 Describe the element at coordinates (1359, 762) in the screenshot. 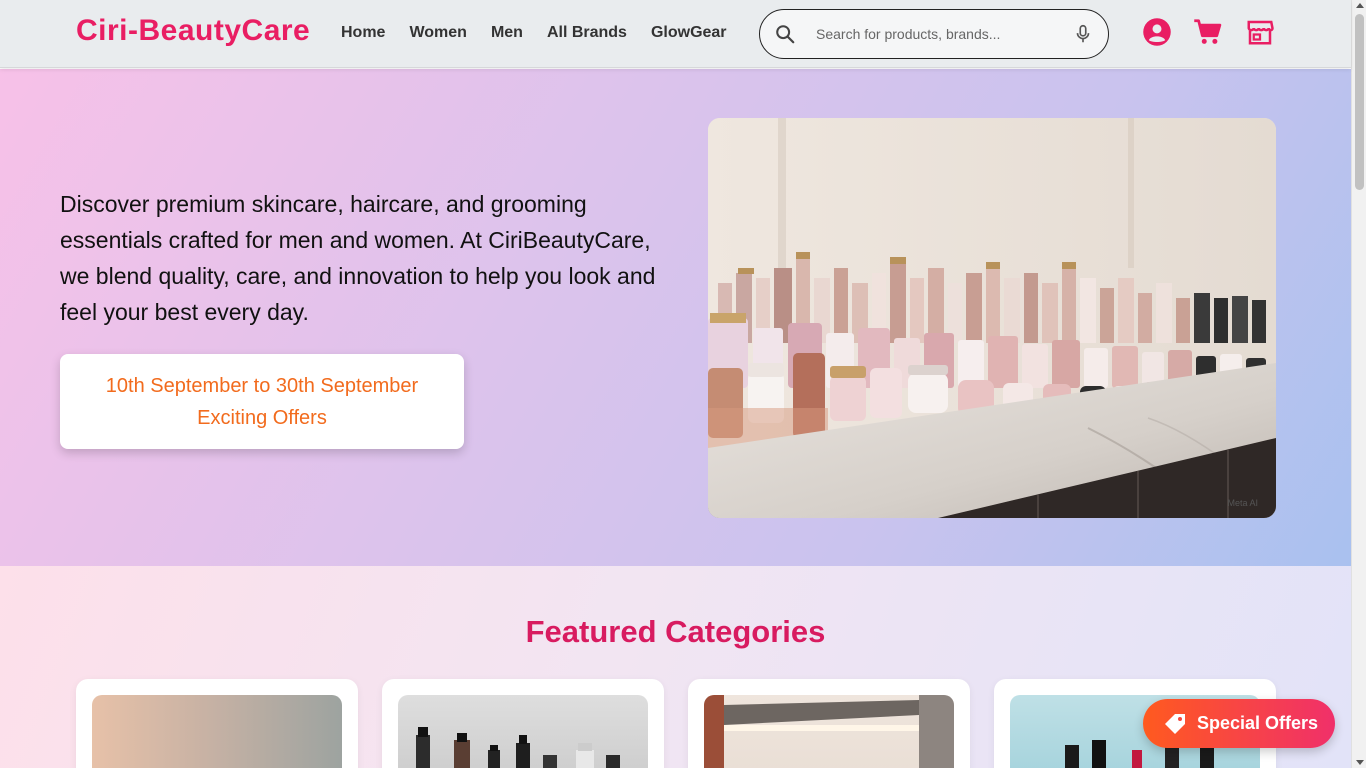

I see `scroll-down-arrow-icon` at that location.